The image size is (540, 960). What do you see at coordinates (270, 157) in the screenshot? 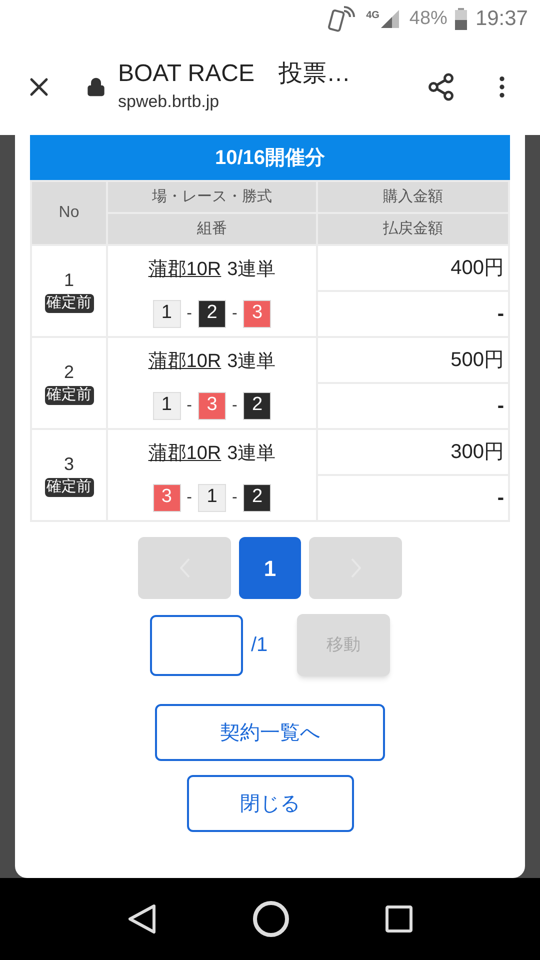
I see `date-heading: 10/16開催分` at bounding box center [270, 157].